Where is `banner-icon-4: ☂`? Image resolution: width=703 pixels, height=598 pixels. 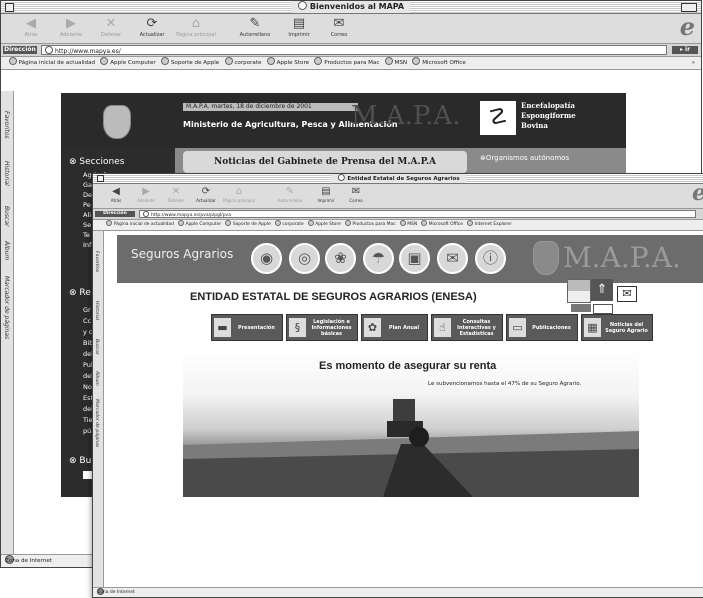
banner-icon-4: ☂ is located at coordinates (378, 258).